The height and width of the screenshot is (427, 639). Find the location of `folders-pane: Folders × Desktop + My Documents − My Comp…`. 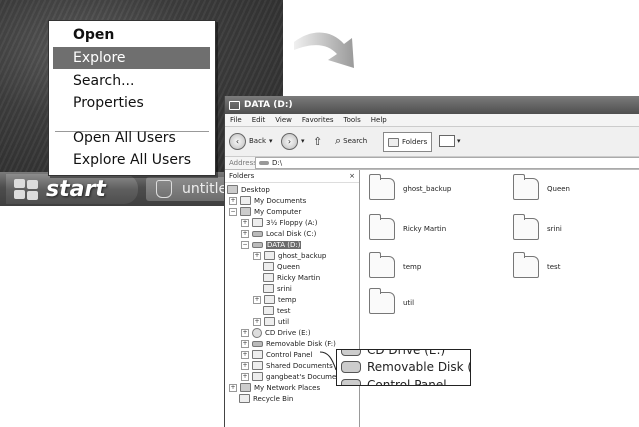

folders-pane: Folders × Desktop + My Documents − My Comp… is located at coordinates (292, 298).